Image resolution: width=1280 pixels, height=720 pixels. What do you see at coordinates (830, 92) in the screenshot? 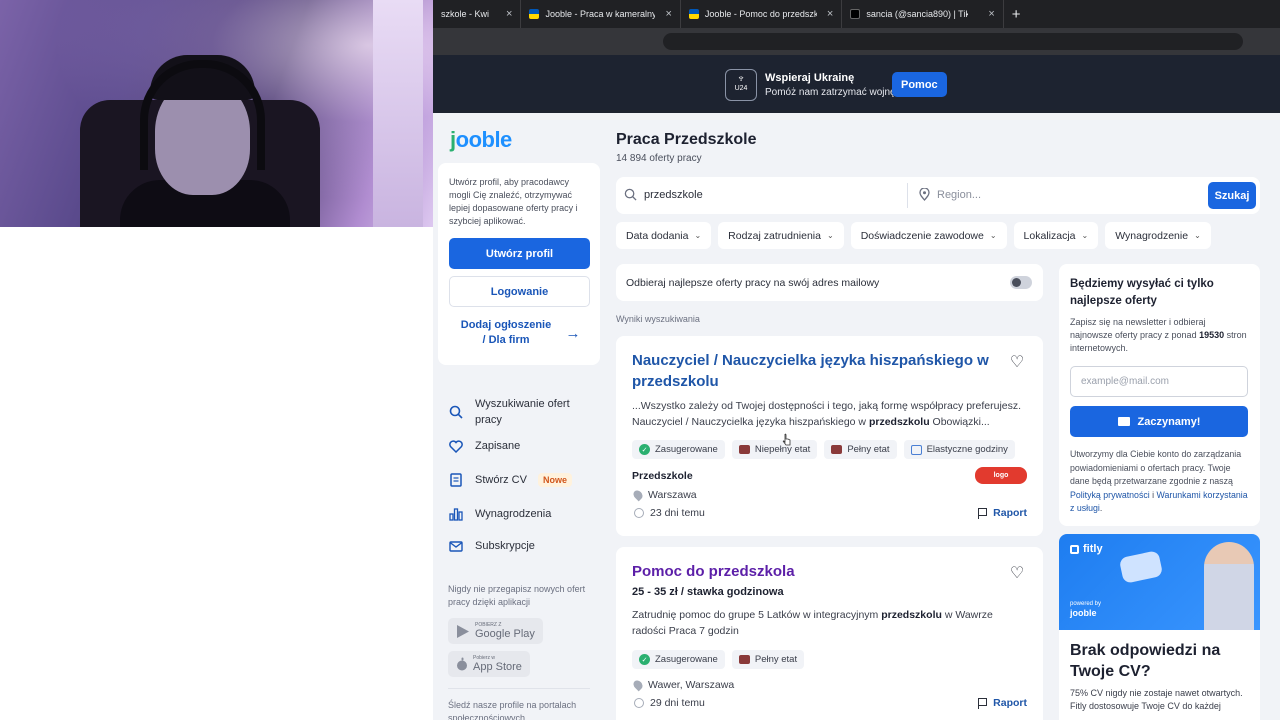
I see `banner-subtitle: Pomóż nam zatrzymać wojnę` at bounding box center [830, 92].